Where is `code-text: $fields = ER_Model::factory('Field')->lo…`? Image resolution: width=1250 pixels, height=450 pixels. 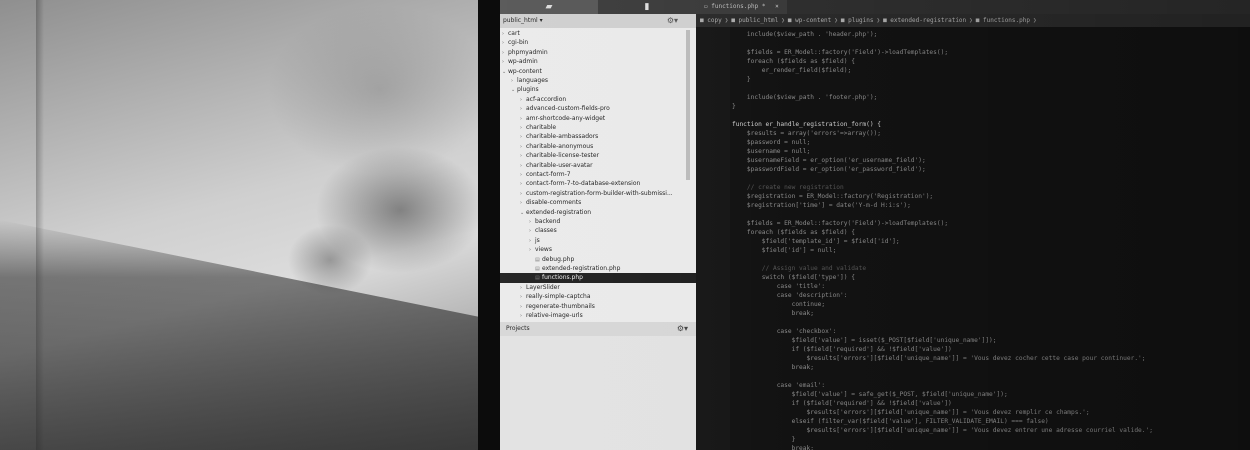 code-text: $fields = ER_Model::factory('Field')->lo… is located at coordinates (840, 223).